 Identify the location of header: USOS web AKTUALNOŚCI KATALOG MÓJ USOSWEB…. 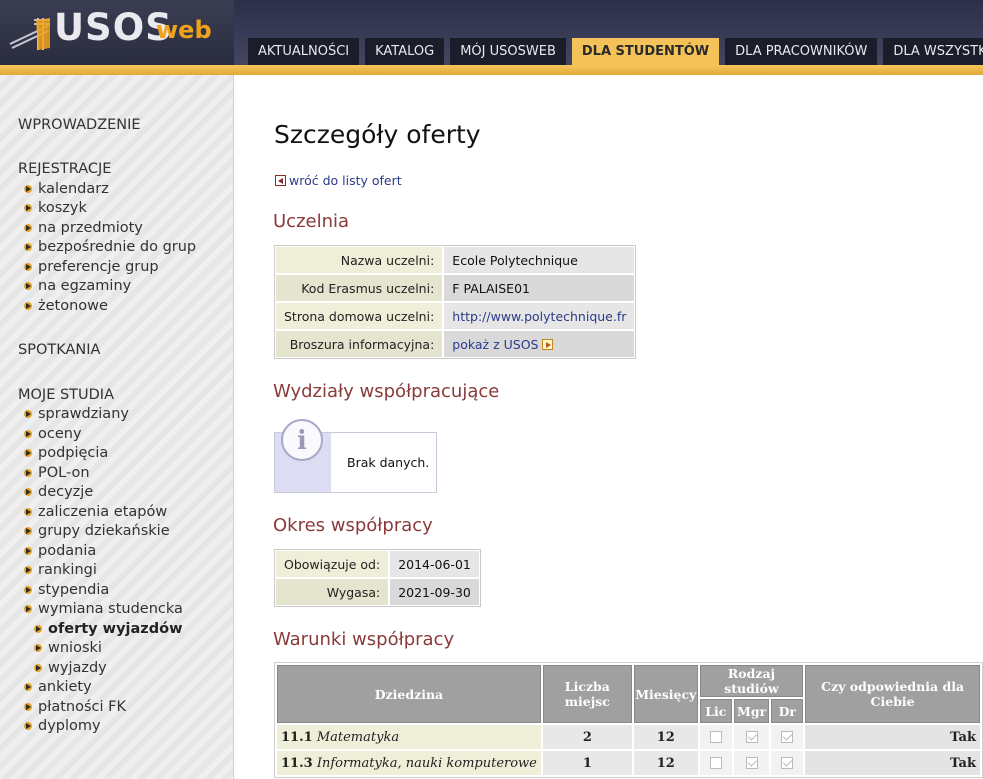
(491, 33).